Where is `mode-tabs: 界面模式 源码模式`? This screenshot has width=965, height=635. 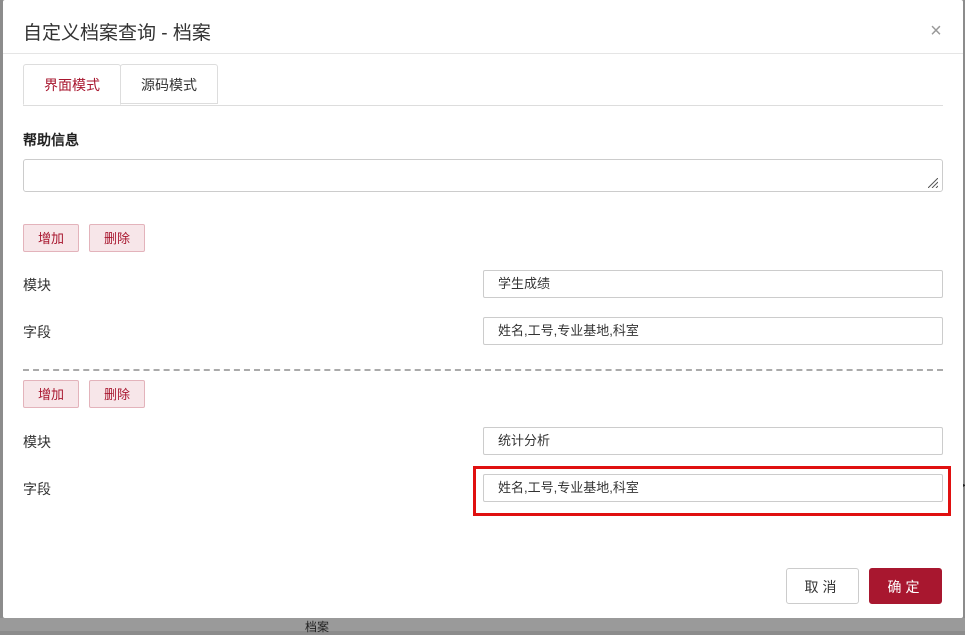 mode-tabs: 界面模式 源码模式 is located at coordinates (483, 85).